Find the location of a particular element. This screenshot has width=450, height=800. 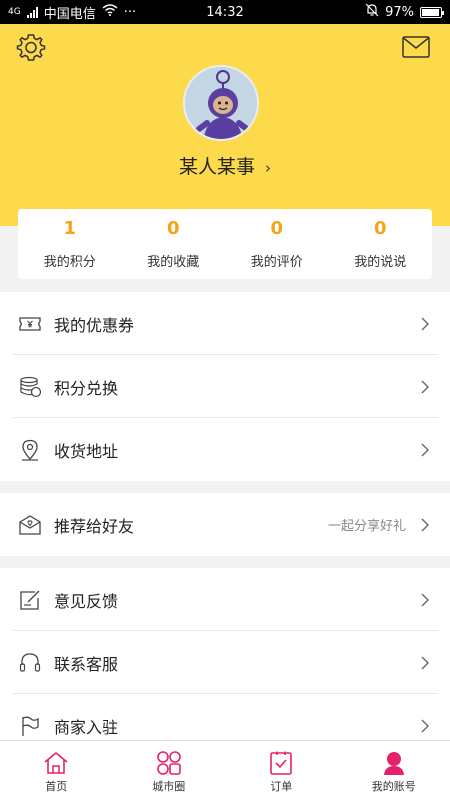

menu-item-label: 积分兑换 is located at coordinates (86, 388).